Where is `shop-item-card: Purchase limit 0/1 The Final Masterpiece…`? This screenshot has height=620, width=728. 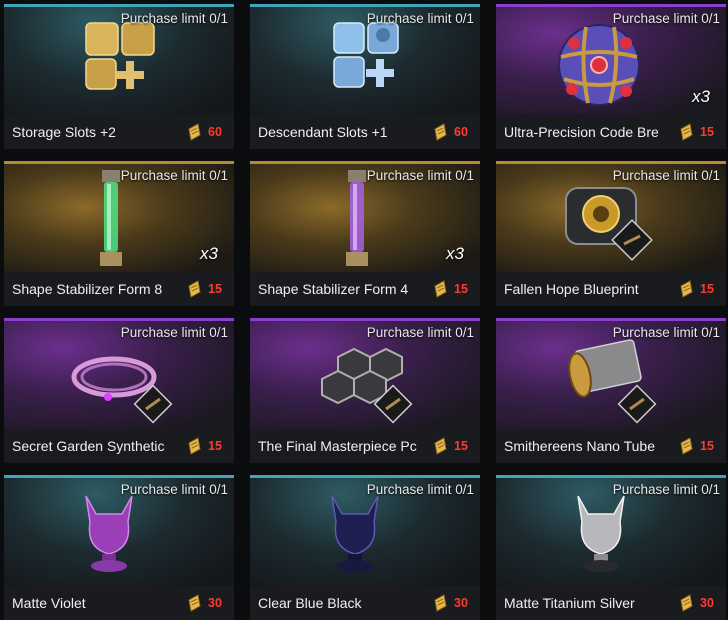 shop-item-card: Purchase limit 0/1 The Final Masterpiece… is located at coordinates (365, 390).